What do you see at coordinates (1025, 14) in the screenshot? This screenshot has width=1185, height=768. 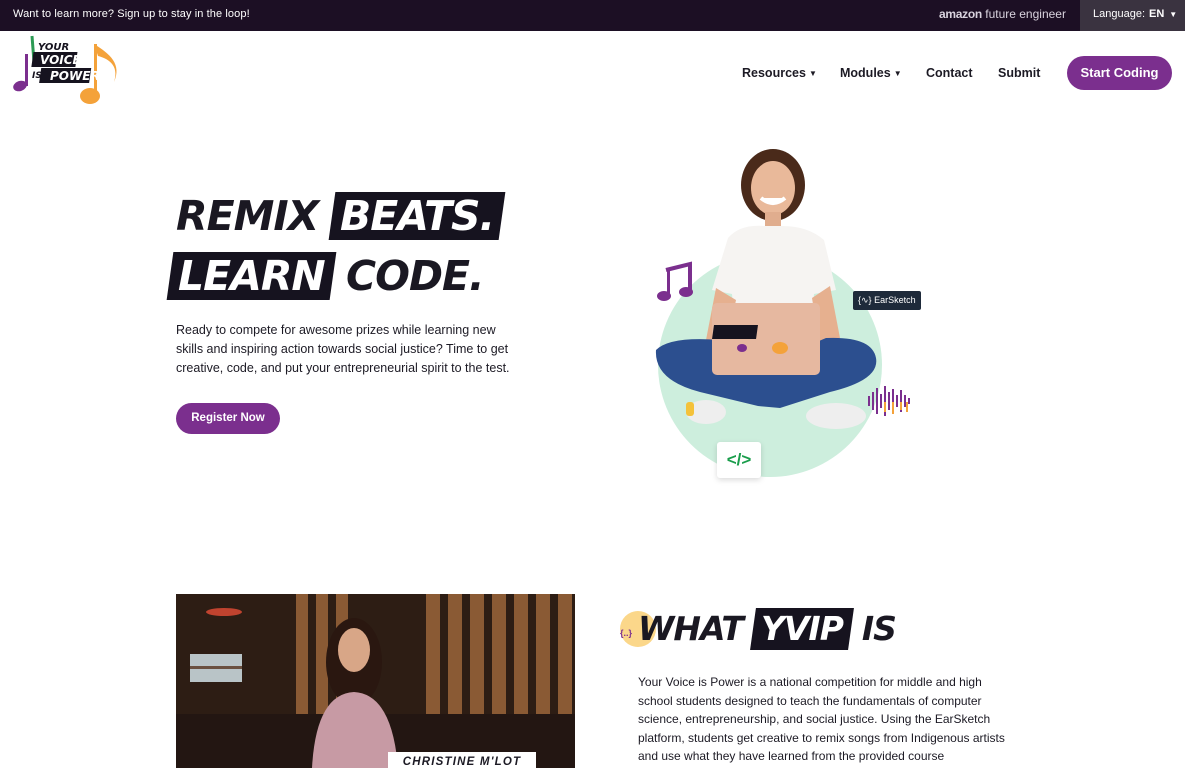 I see `partner-suffix: future engineer` at bounding box center [1025, 14].